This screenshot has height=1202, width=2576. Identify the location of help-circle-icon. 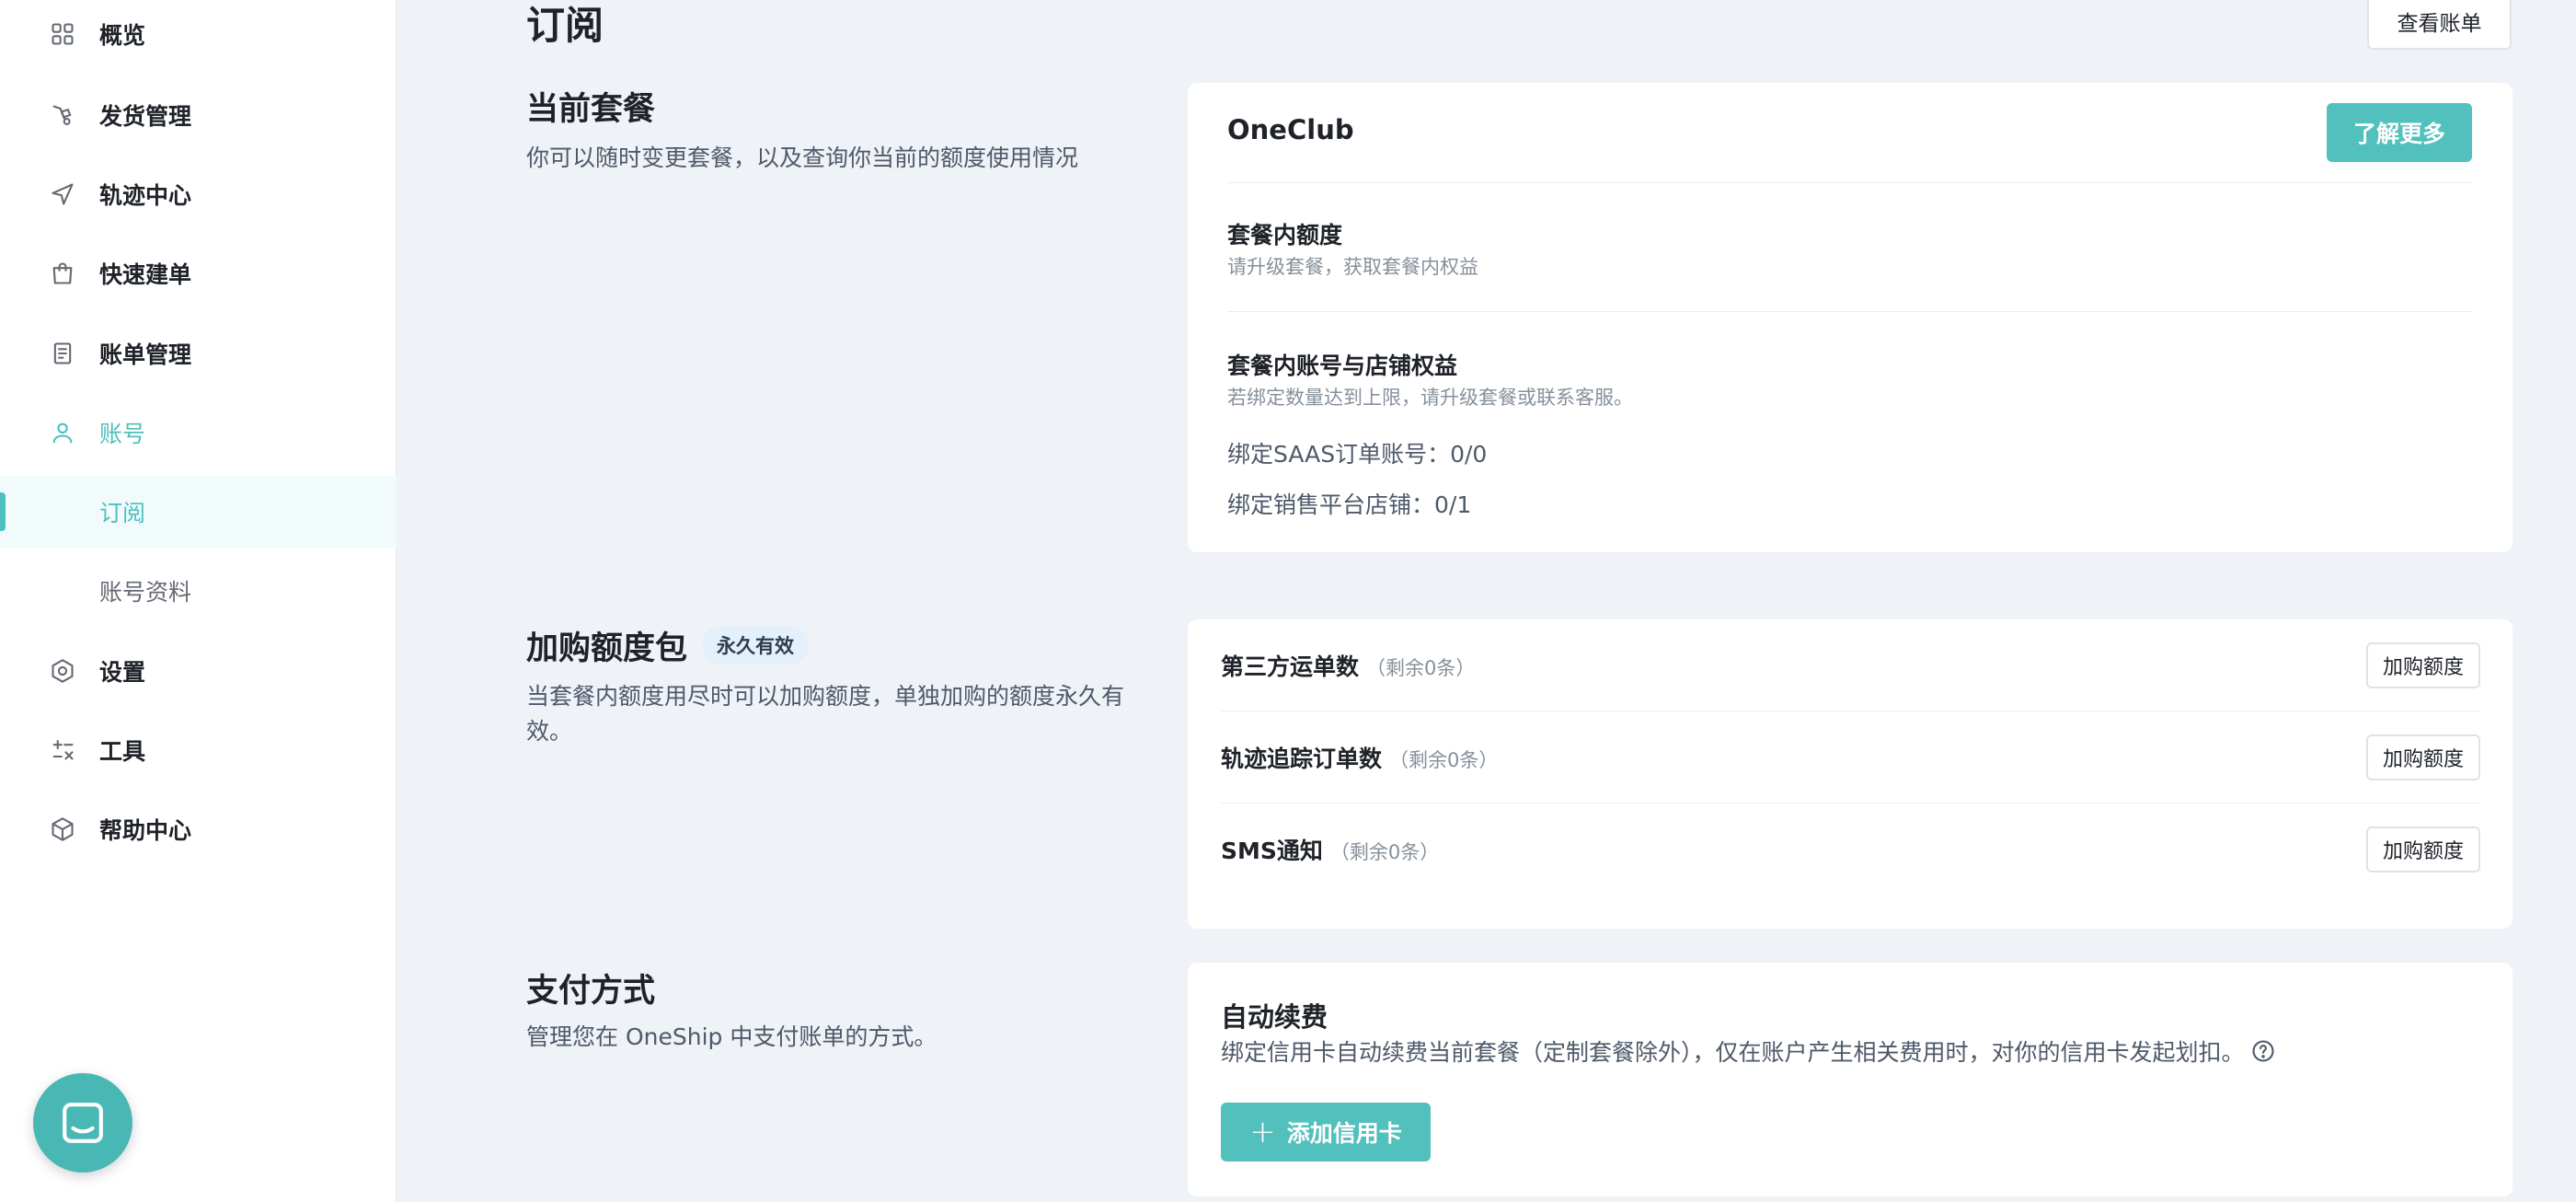
(2263, 1051).